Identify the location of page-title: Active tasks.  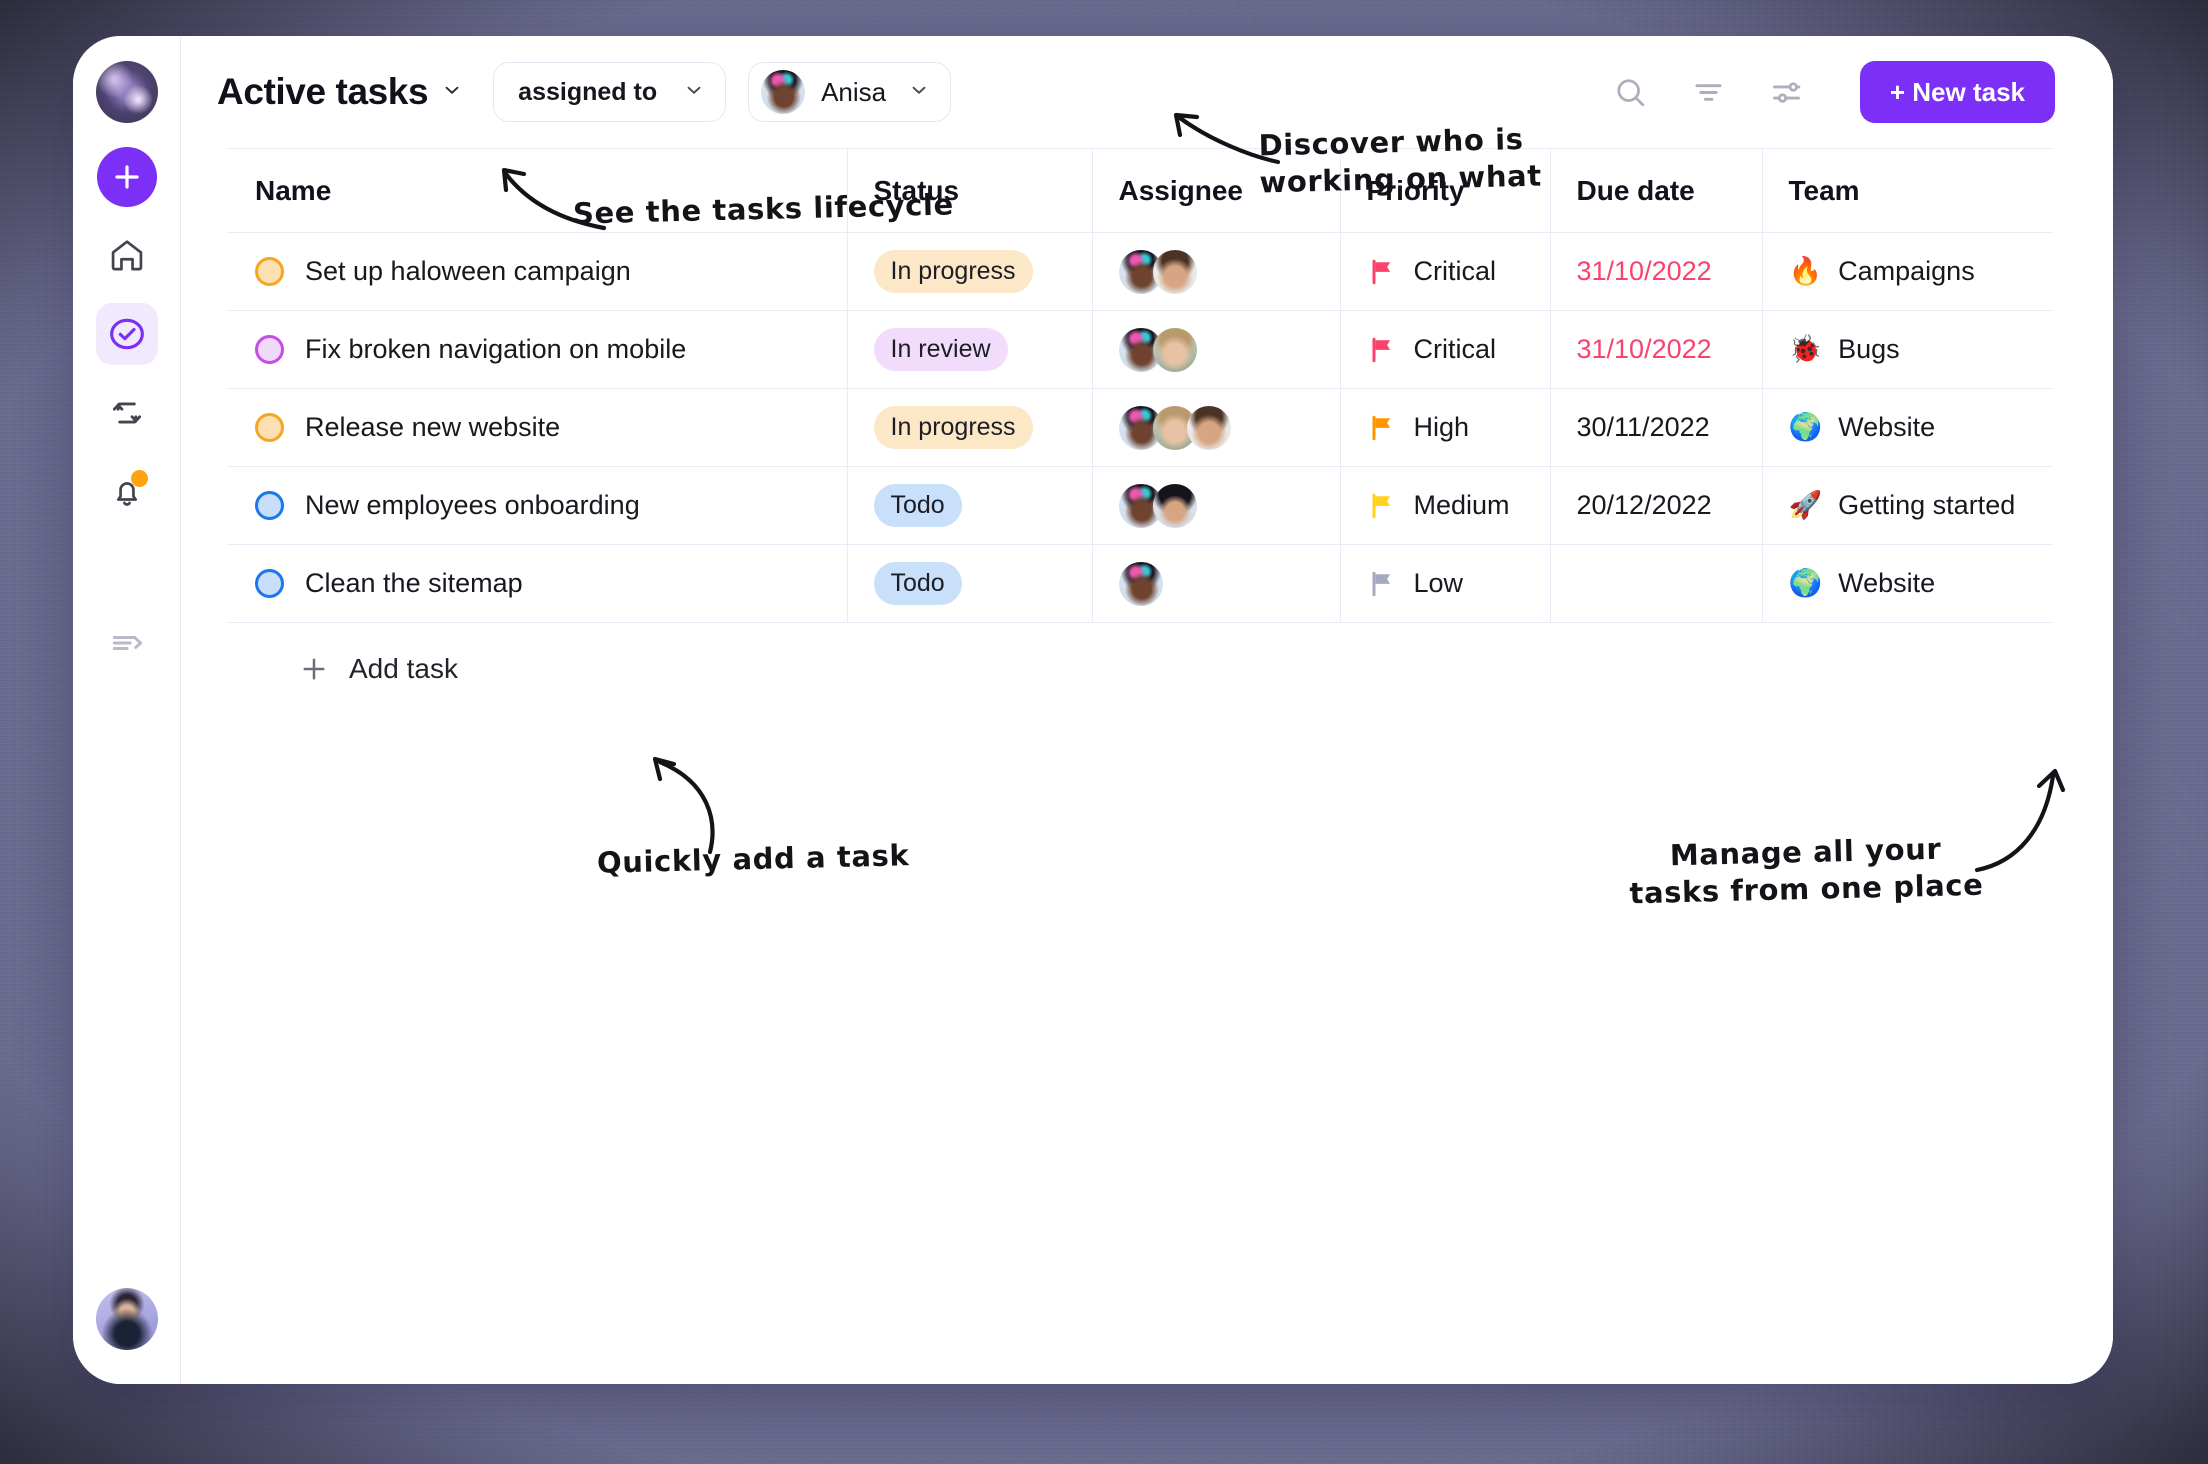
(323, 91).